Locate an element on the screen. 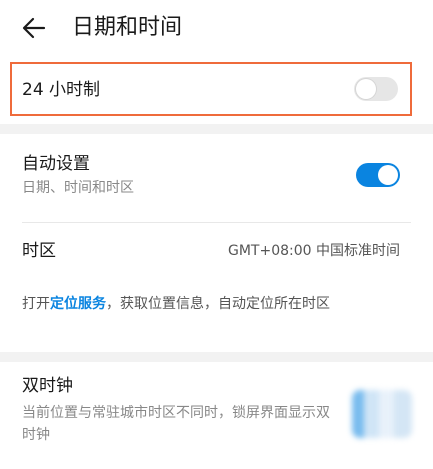  dual-clock-title: 双时钟 is located at coordinates (47, 386).